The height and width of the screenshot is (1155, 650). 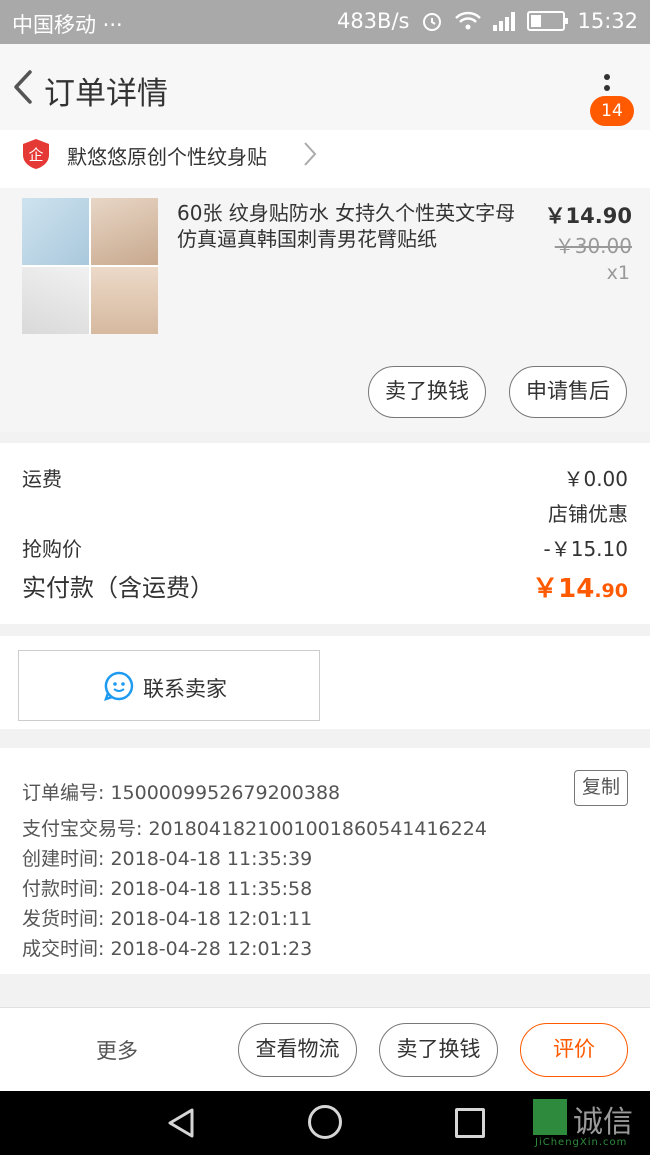 What do you see at coordinates (588, 514) in the screenshot?
I see `shop-discount-label: 店铺优惠` at bounding box center [588, 514].